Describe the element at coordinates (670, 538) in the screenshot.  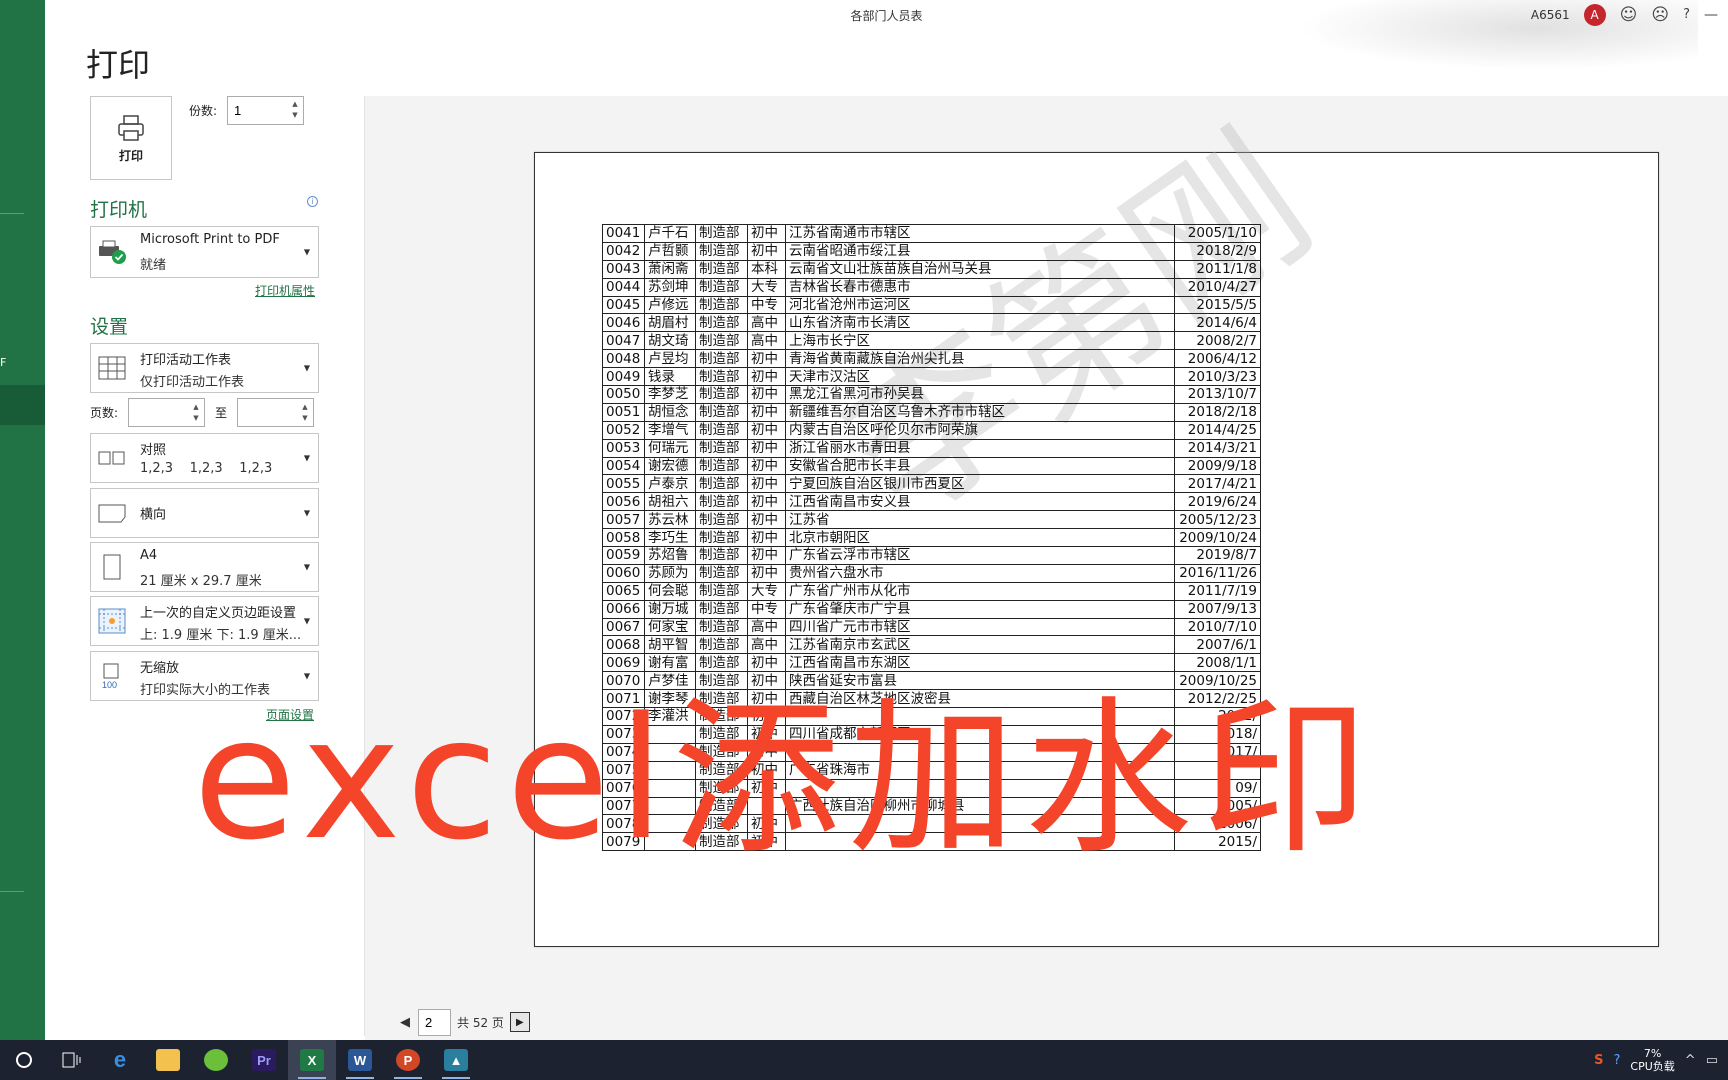
I see `cell-name: 李巧生` at that location.